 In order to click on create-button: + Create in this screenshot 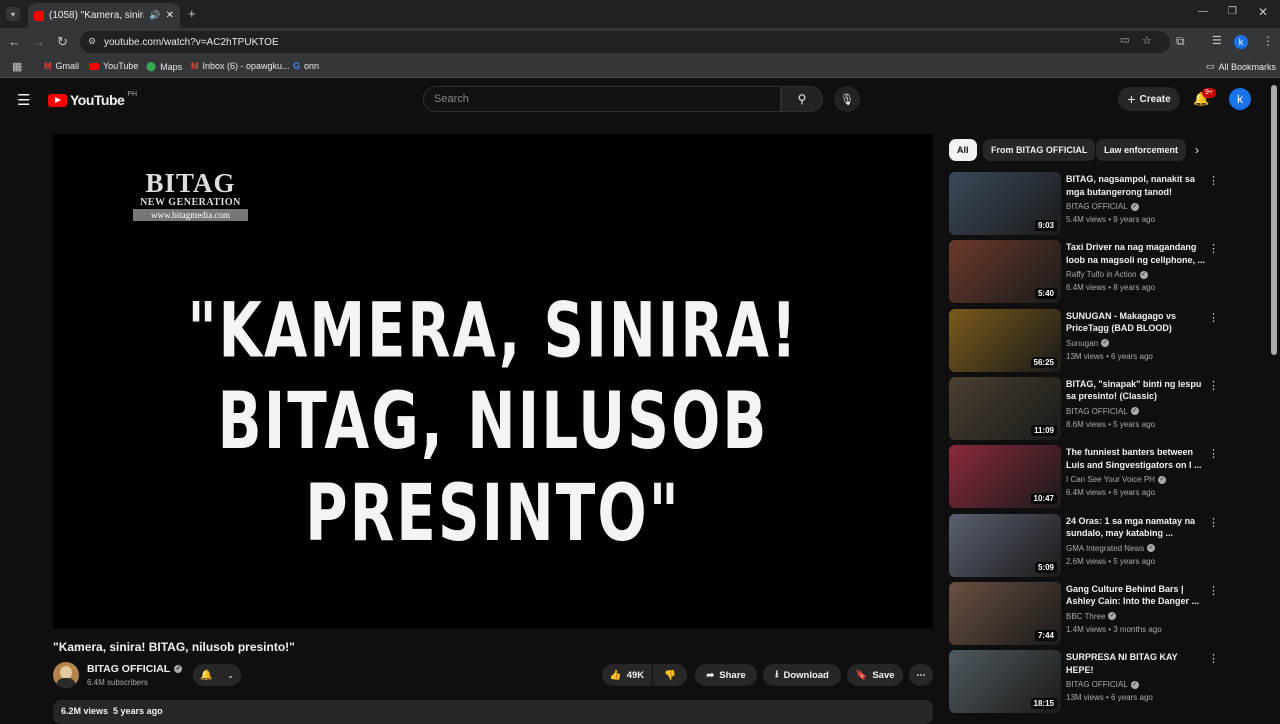, I will do `click(1149, 99)`.